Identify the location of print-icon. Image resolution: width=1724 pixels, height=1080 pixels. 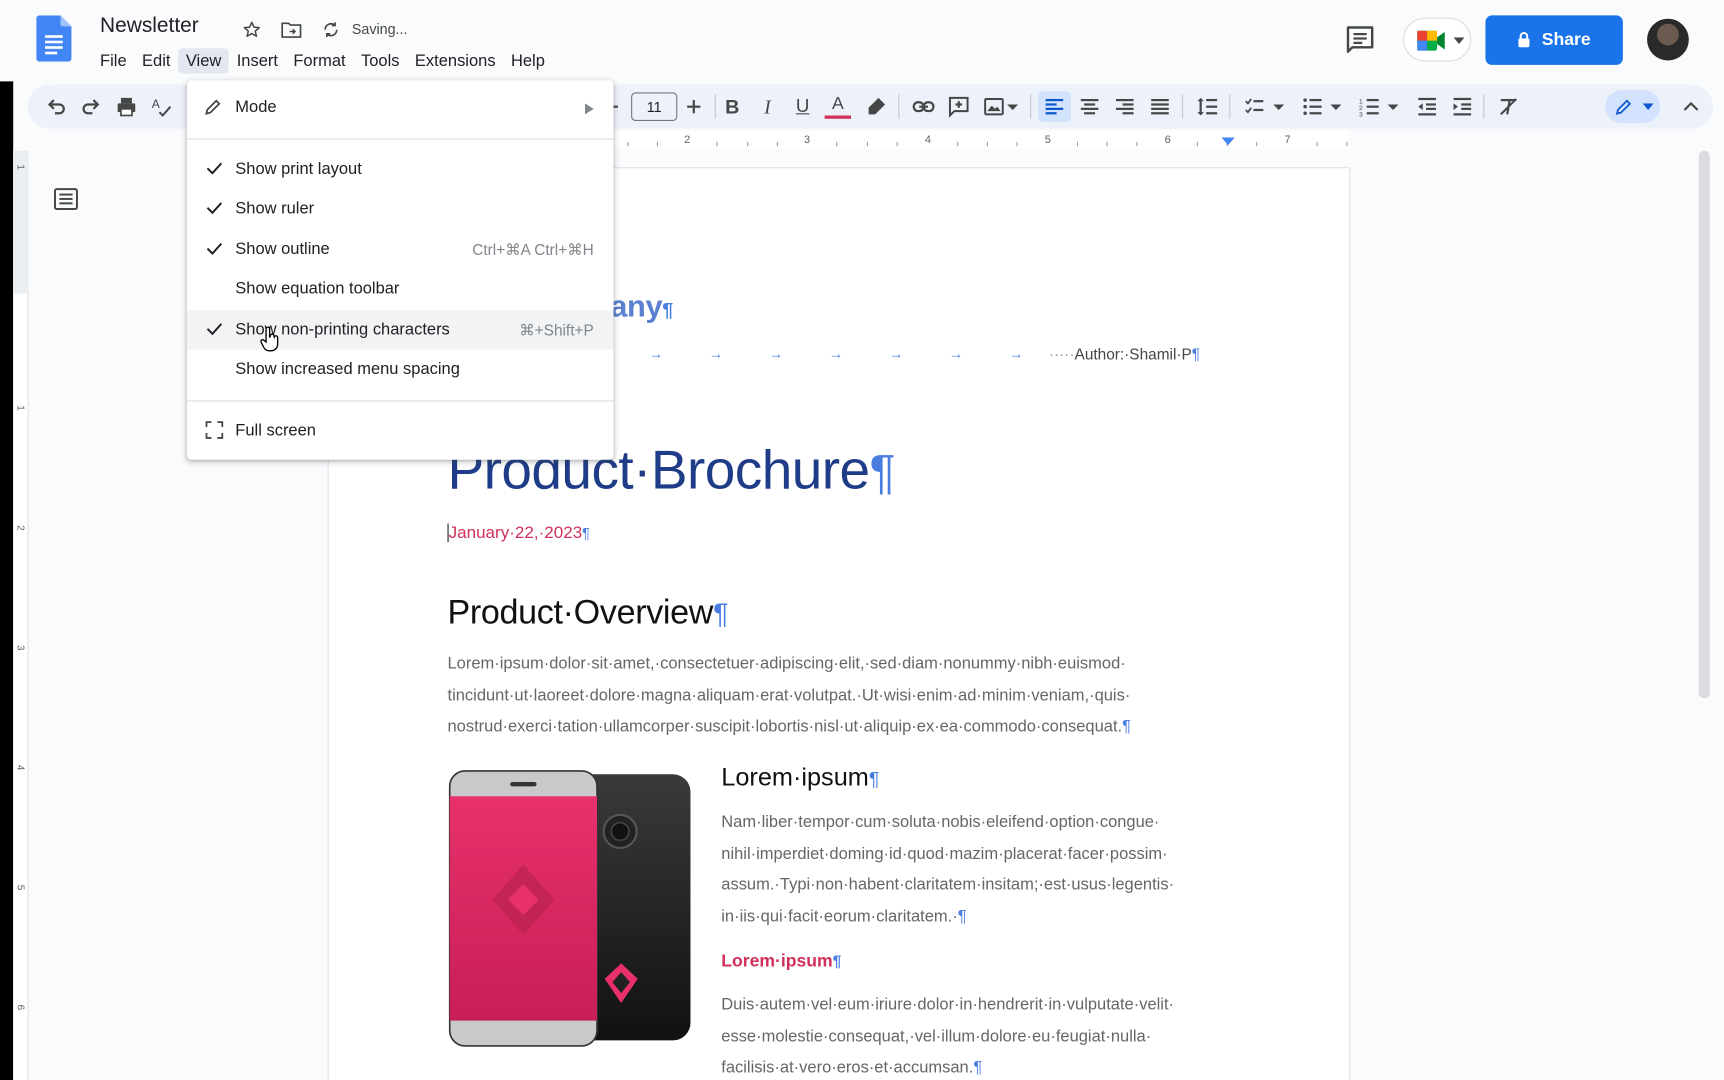
(126, 106).